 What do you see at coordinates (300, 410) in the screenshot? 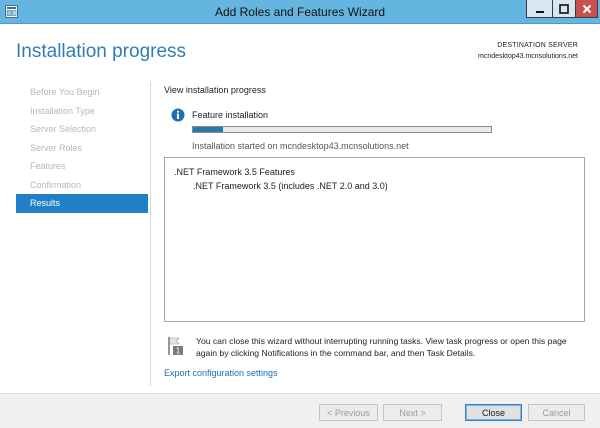
I see `wizard-footer: < Previous Next > Close Cancel` at bounding box center [300, 410].